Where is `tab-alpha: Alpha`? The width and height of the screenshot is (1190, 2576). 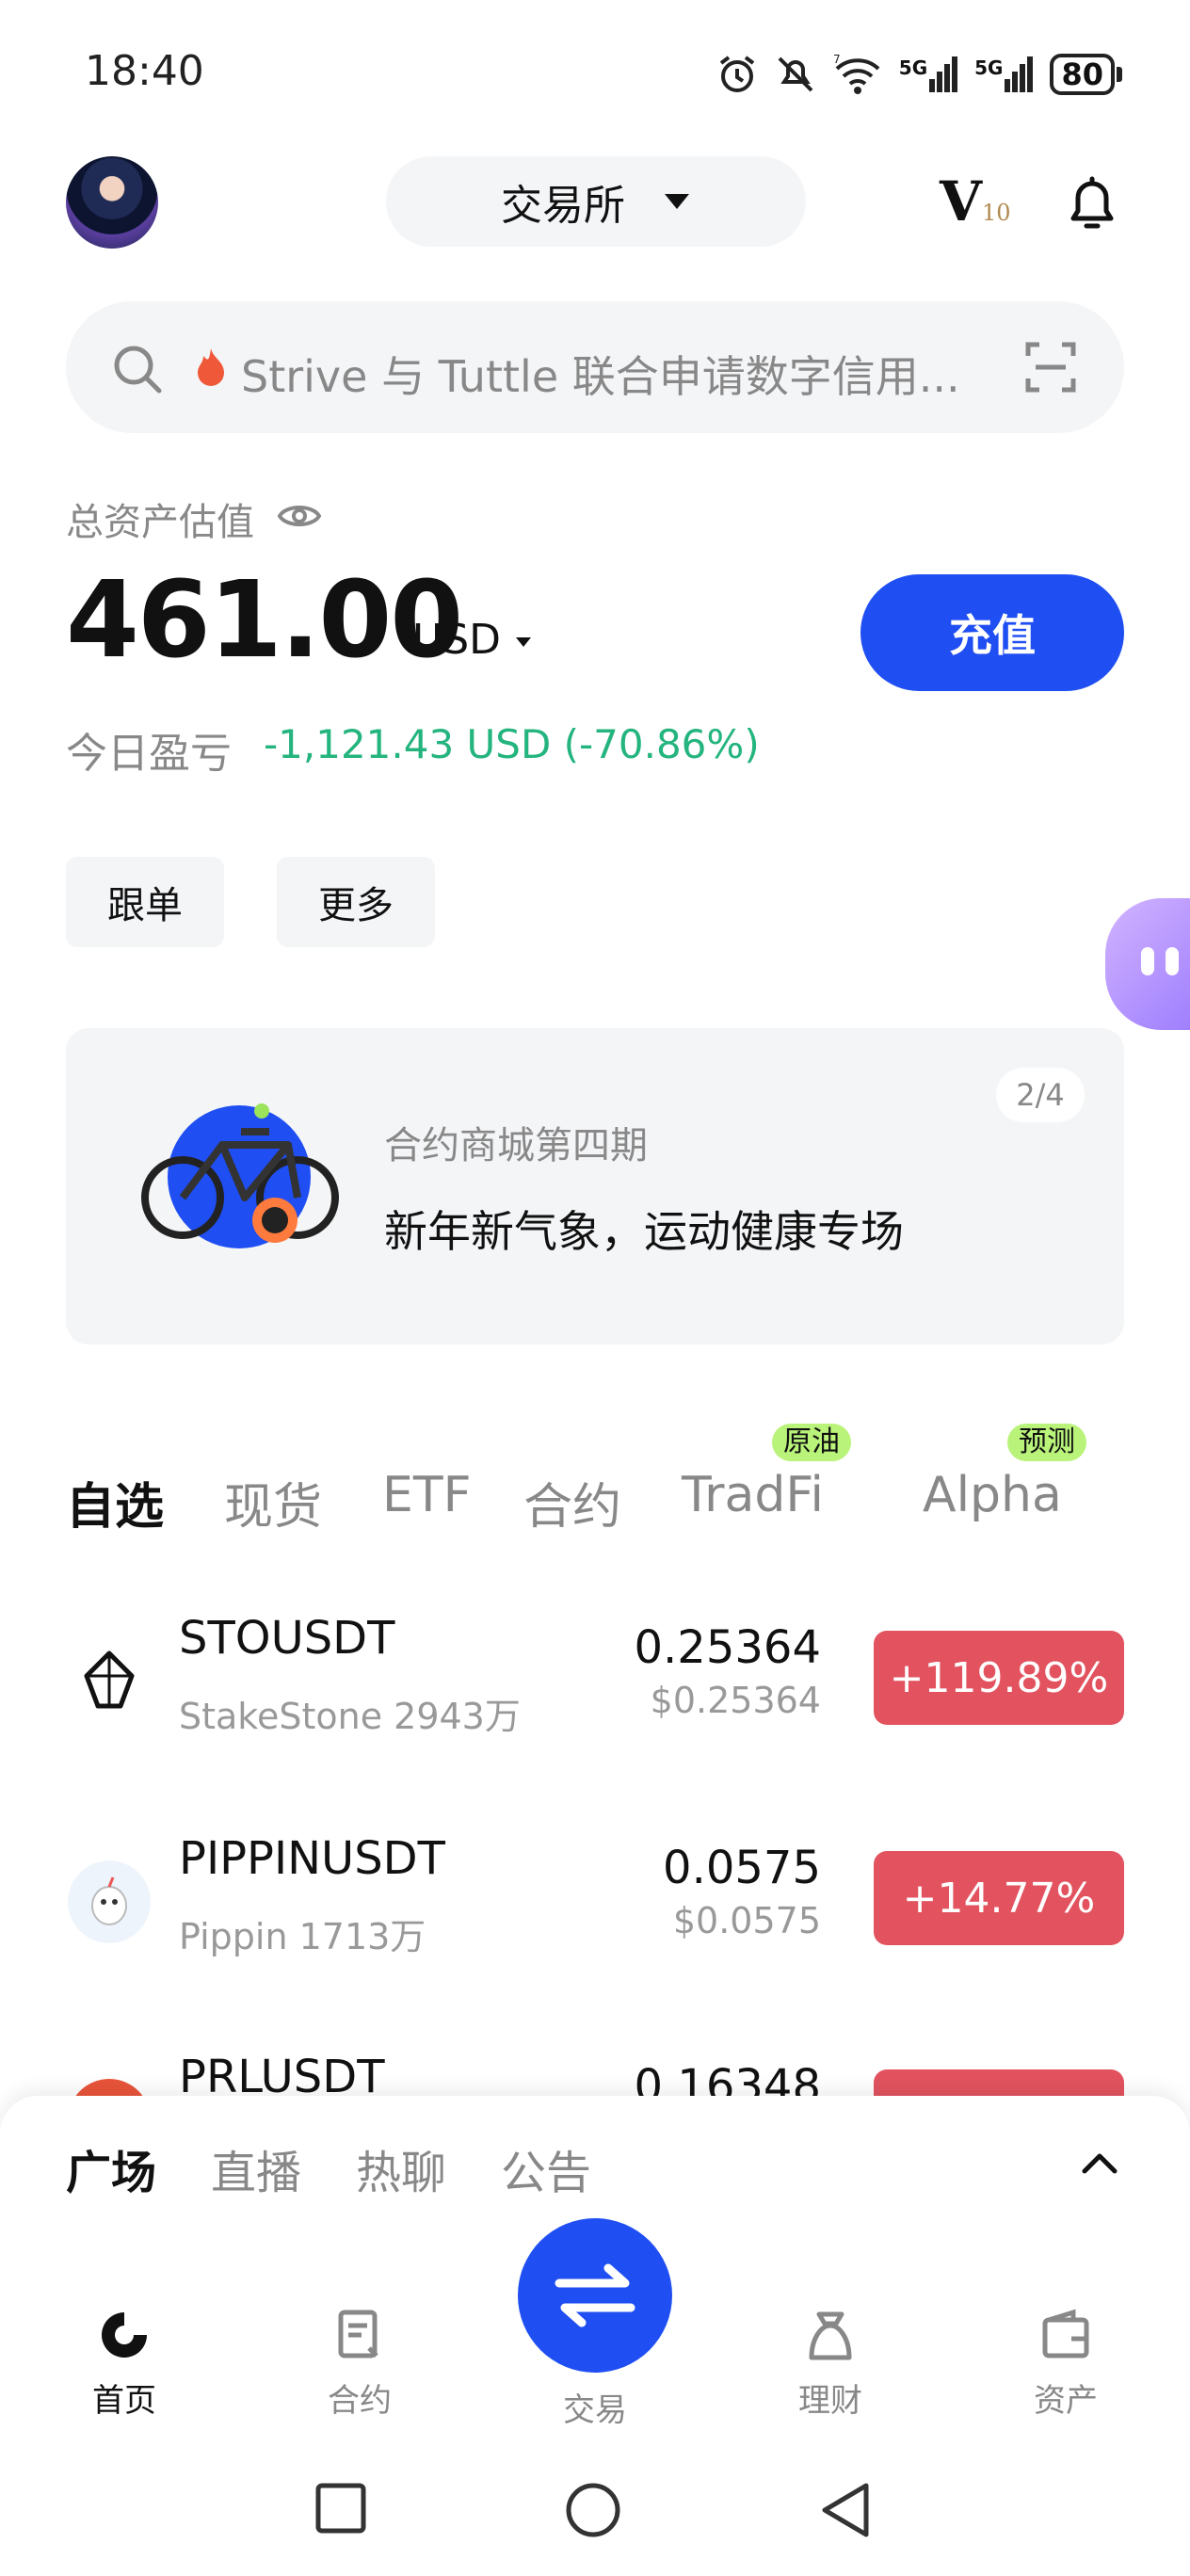 tab-alpha: Alpha is located at coordinates (992, 1495).